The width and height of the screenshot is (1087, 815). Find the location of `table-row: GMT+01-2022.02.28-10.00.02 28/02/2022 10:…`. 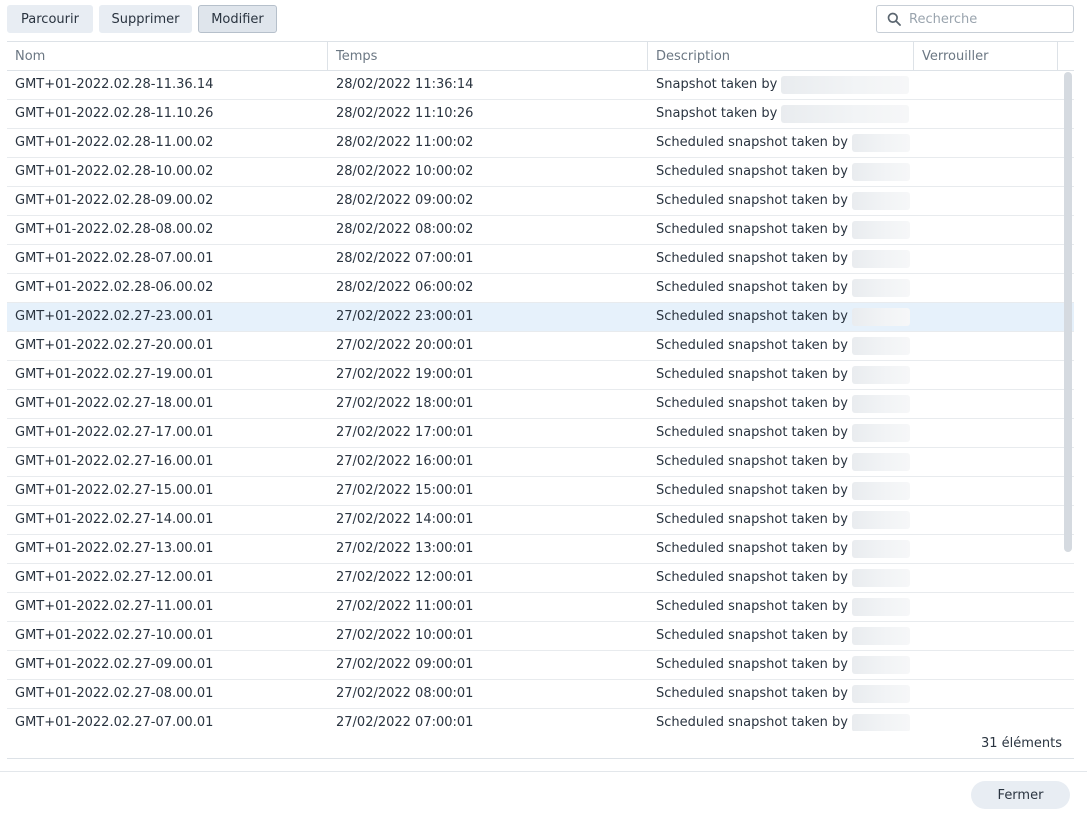

table-row: GMT+01-2022.02.28-10.00.02 28/02/2022 10:… is located at coordinates (540, 172).